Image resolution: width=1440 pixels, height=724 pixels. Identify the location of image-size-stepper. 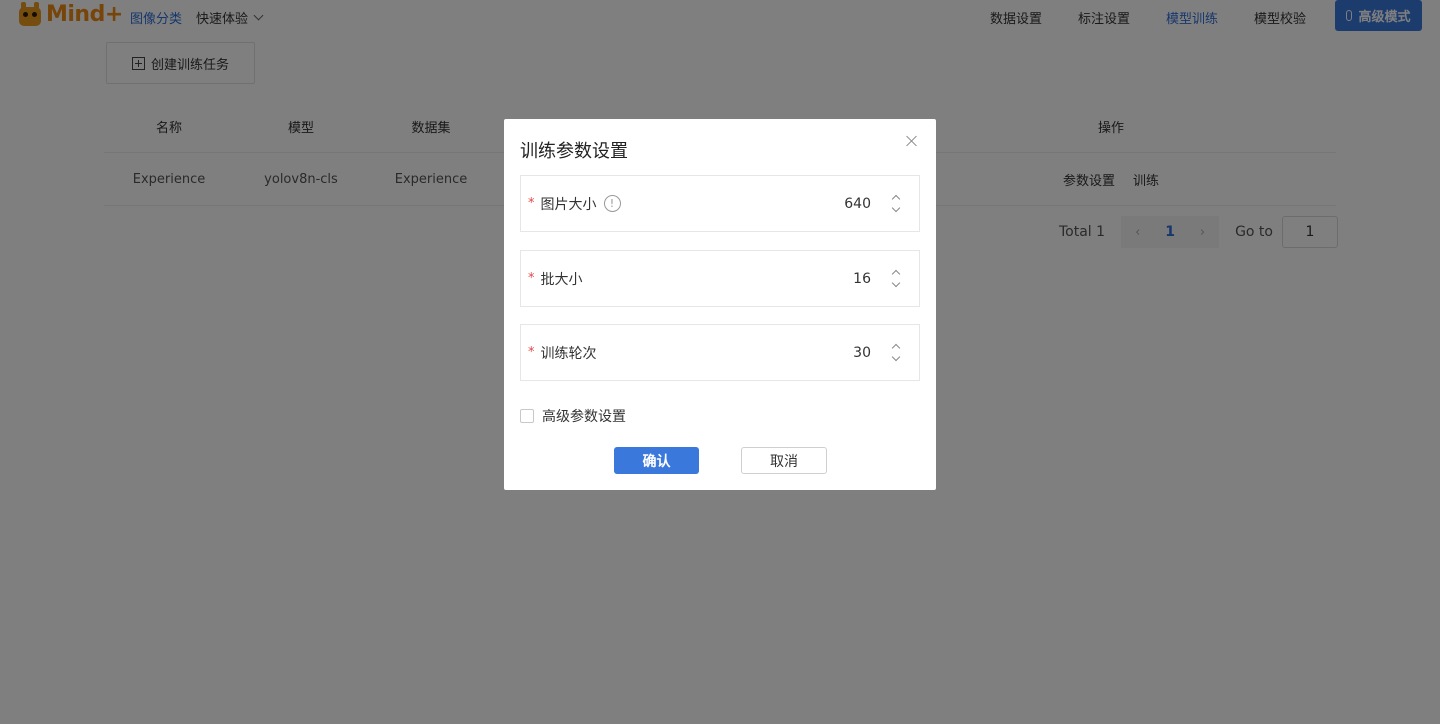
(897, 205).